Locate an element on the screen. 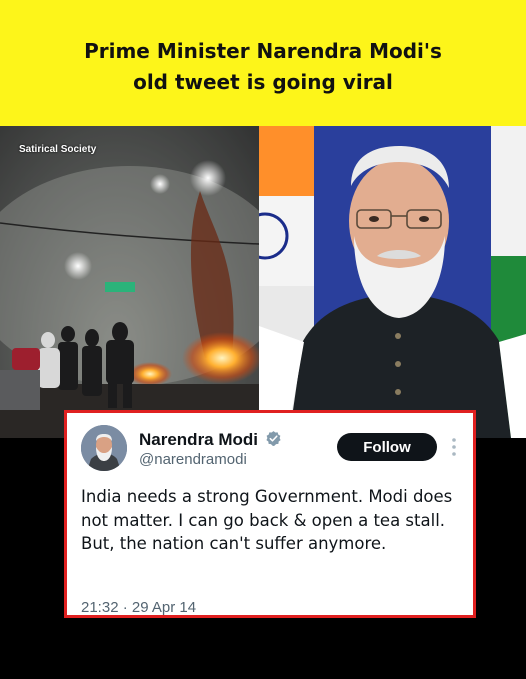 Image resolution: width=526 pixels, height=679 pixels. headline-line-2: old tweet is going viral is located at coordinates (263, 82).